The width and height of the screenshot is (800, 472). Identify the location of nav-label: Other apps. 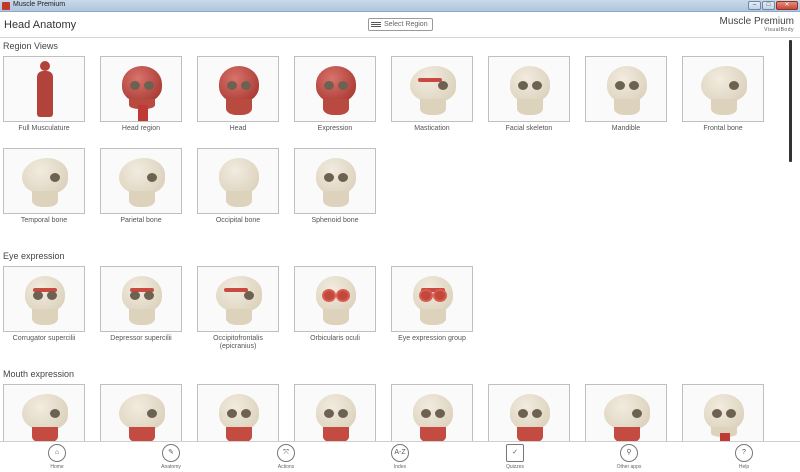
(629, 467).